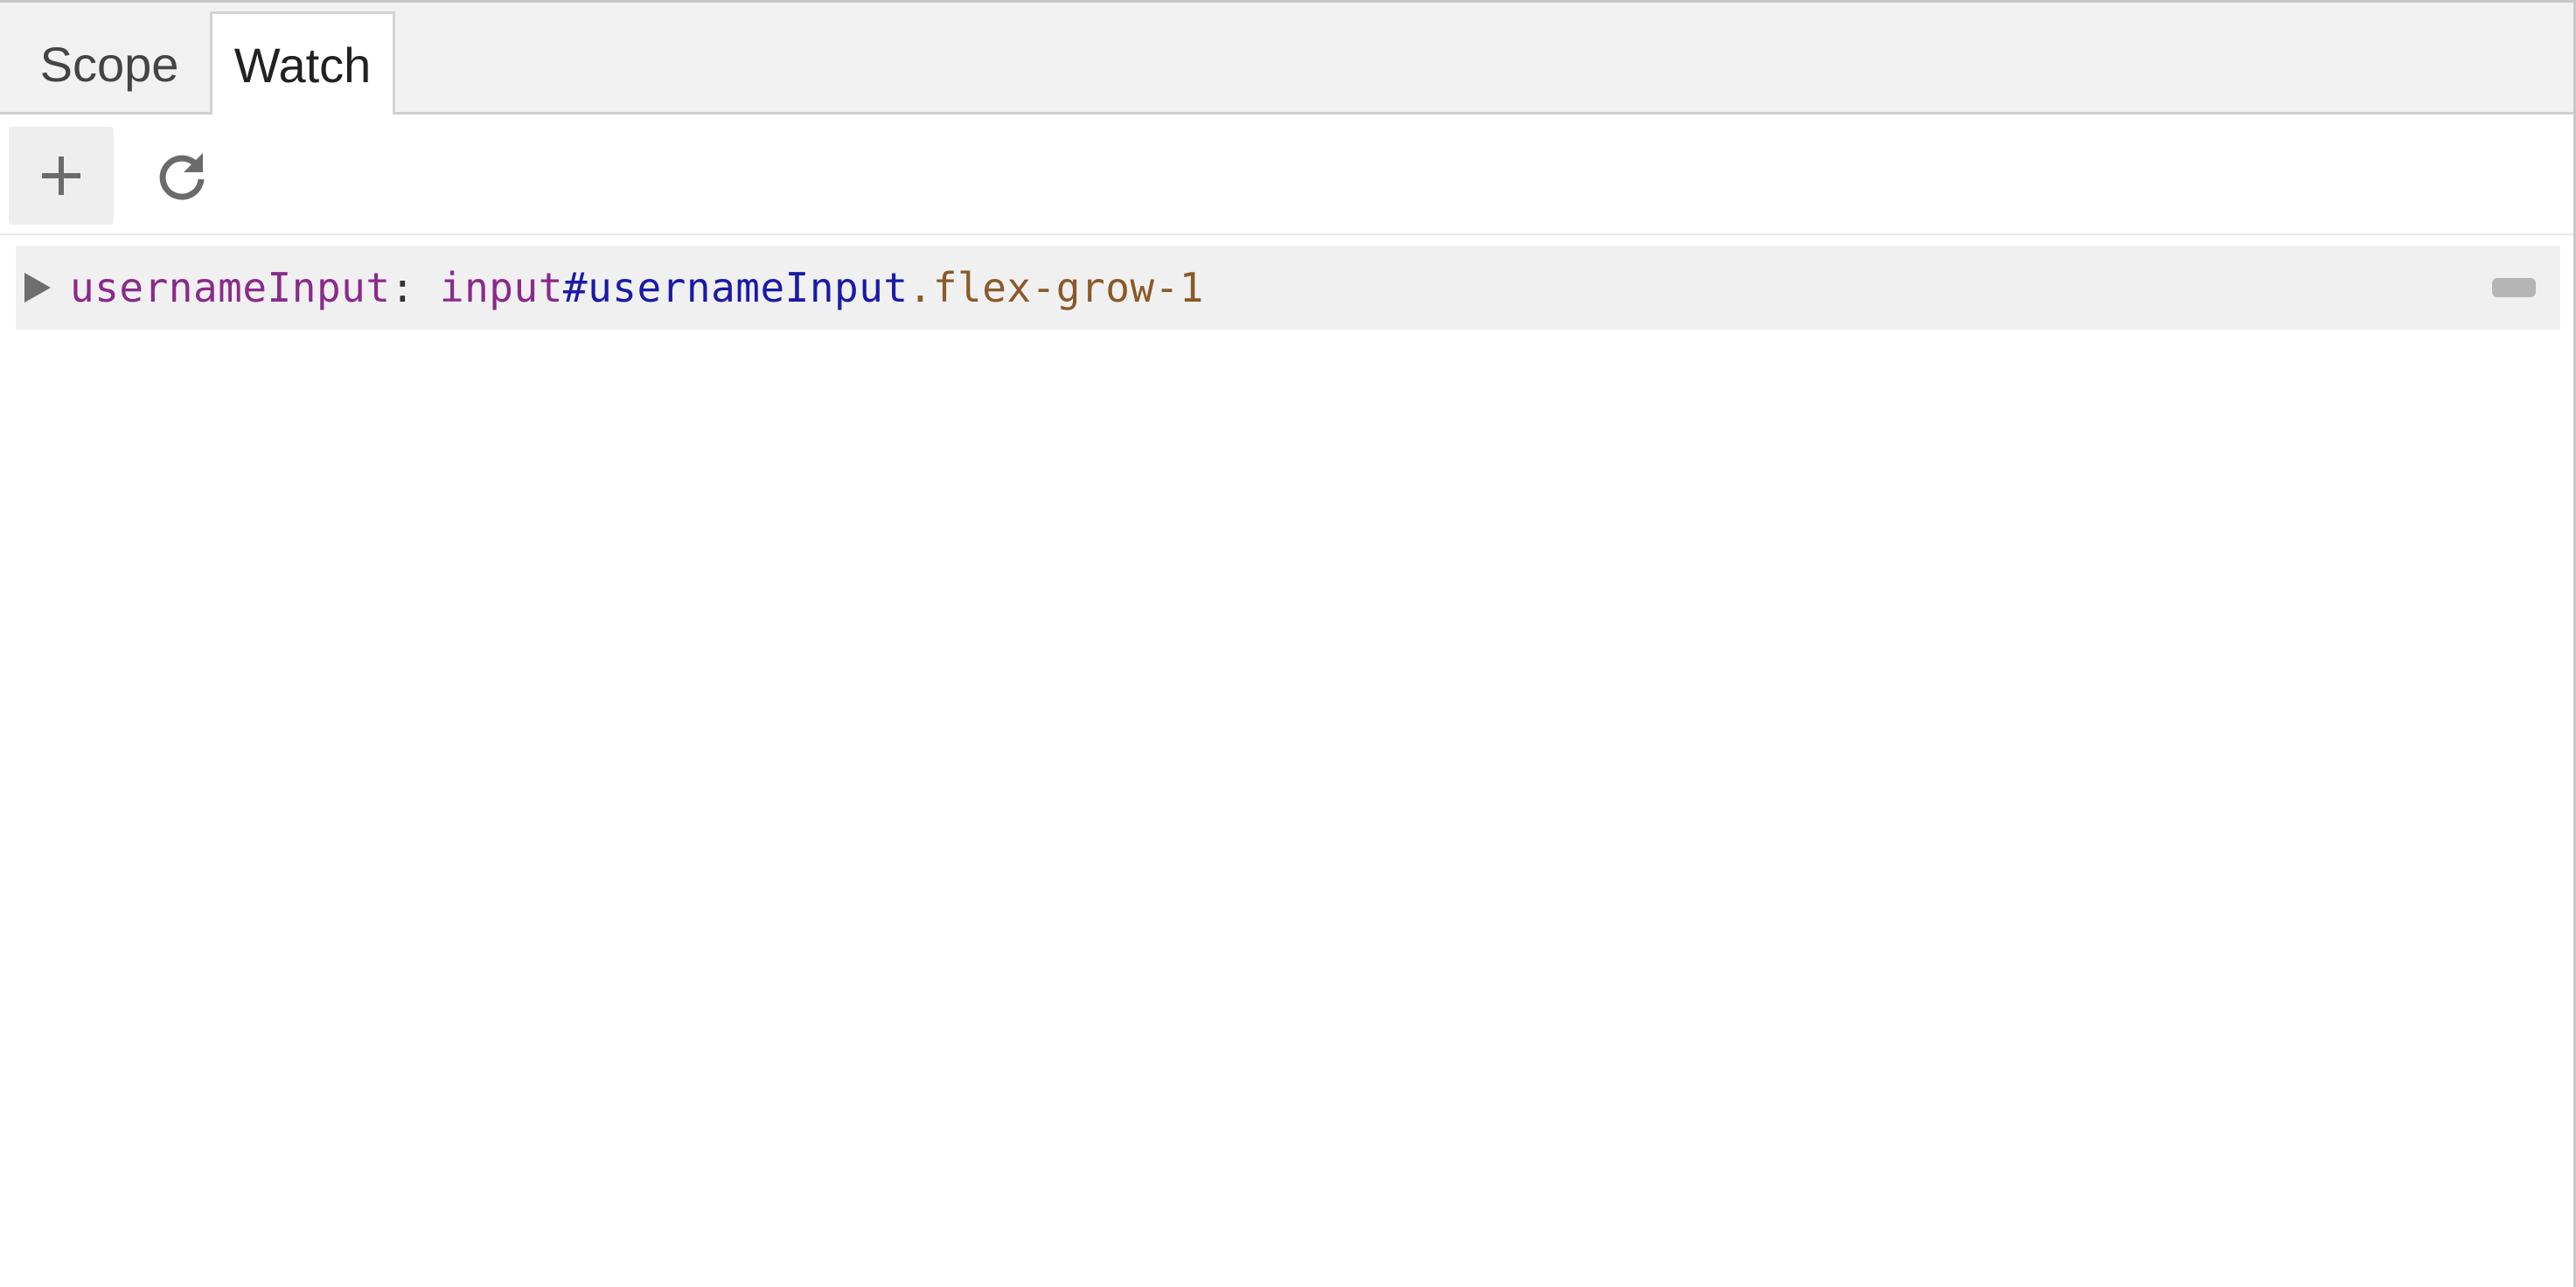 Image resolution: width=2576 pixels, height=1287 pixels. I want to click on tab-watch: Watch, so click(302, 63).